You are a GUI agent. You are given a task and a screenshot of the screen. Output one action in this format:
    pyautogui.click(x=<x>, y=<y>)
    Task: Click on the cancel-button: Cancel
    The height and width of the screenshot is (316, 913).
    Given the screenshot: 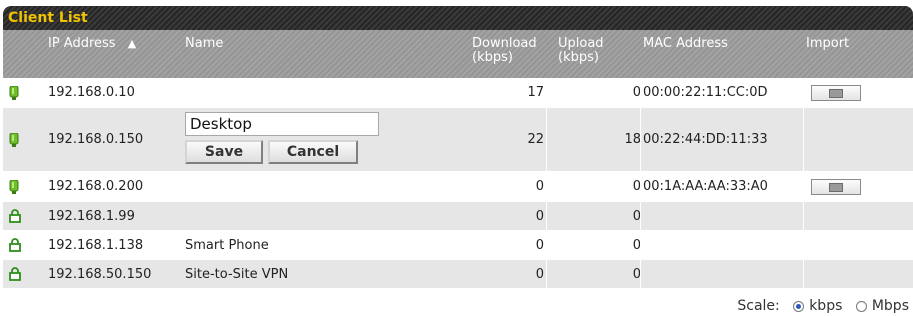 What is the action you would take?
    pyautogui.click(x=313, y=152)
    